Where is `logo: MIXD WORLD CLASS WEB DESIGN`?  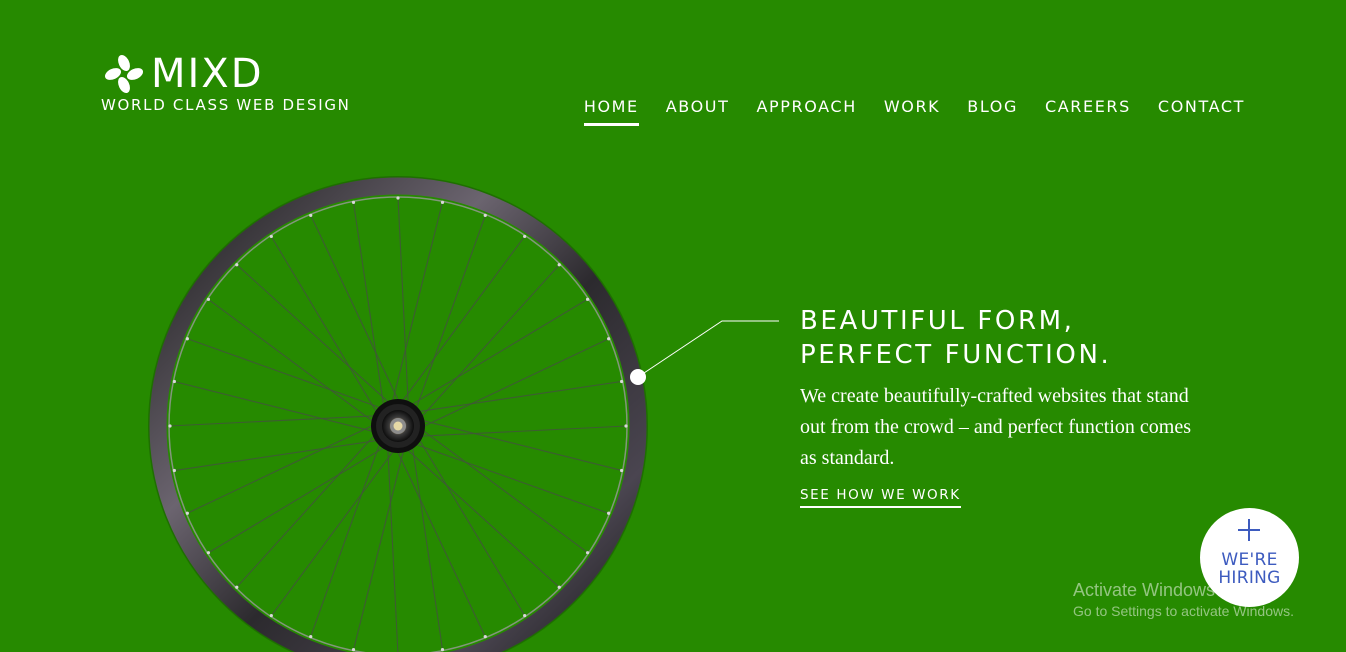
logo: MIXD WORLD CLASS WEB DESIGN is located at coordinates (226, 83).